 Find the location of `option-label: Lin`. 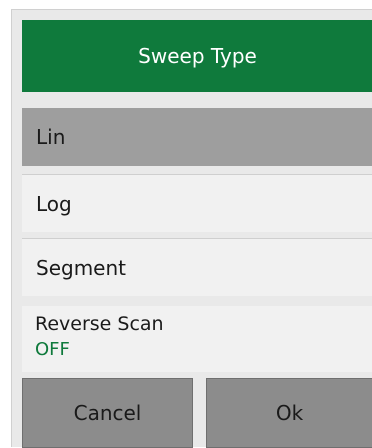

option-label: Lin is located at coordinates (51, 137).